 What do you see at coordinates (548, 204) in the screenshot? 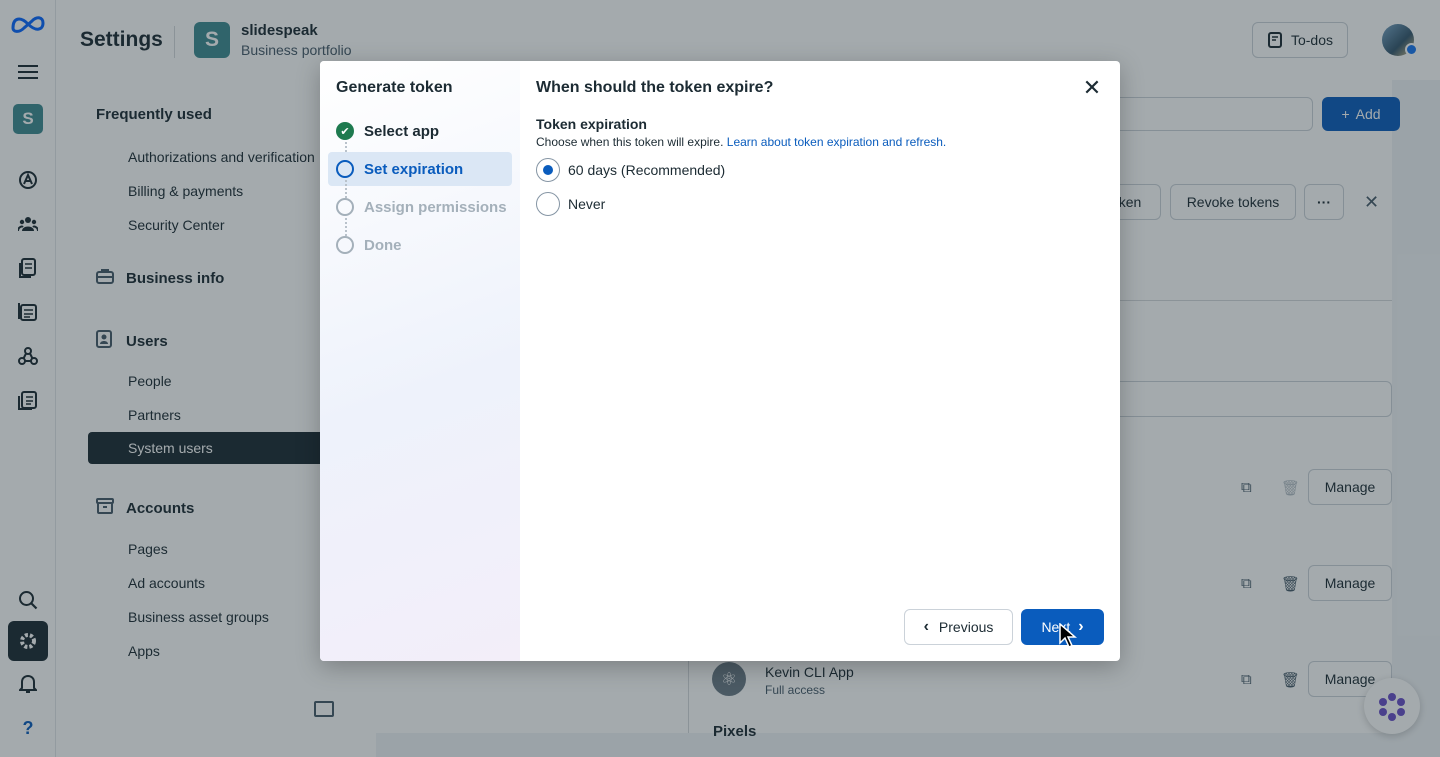
I see `radio-unselected` at bounding box center [548, 204].